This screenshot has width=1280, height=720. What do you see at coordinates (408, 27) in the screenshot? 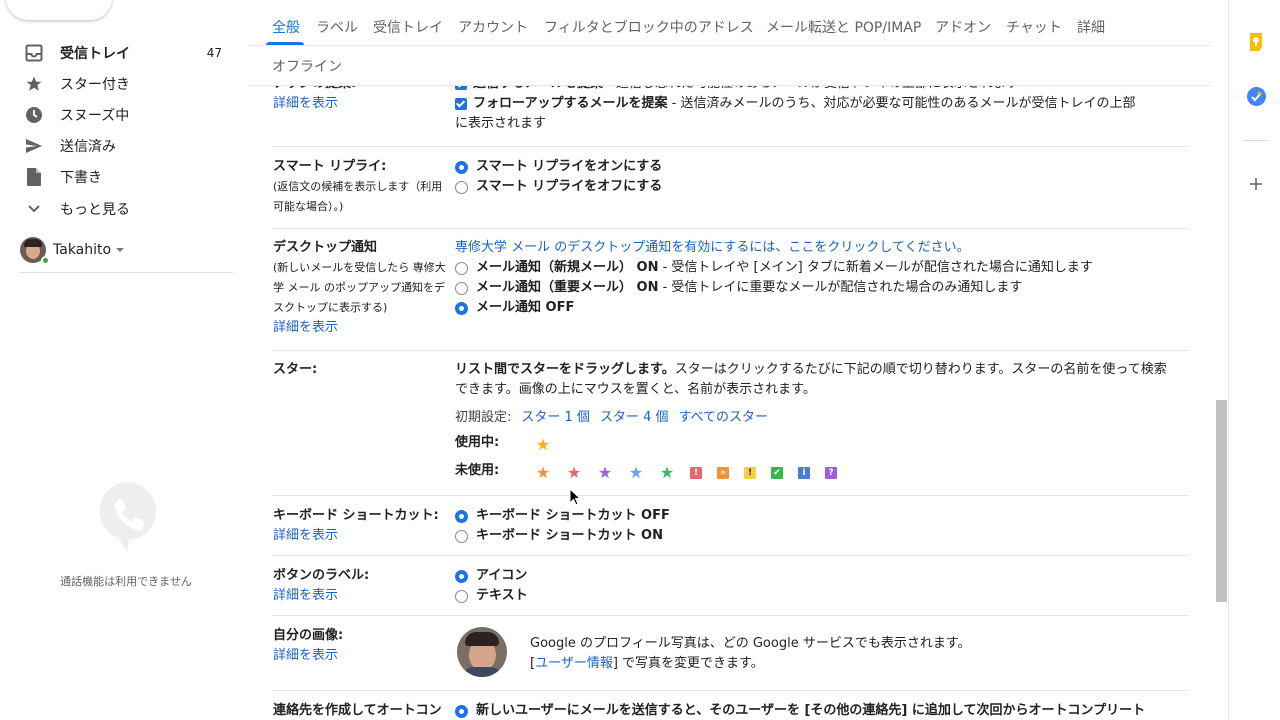
I see `tab-inbox: 受信トレイ` at bounding box center [408, 27].